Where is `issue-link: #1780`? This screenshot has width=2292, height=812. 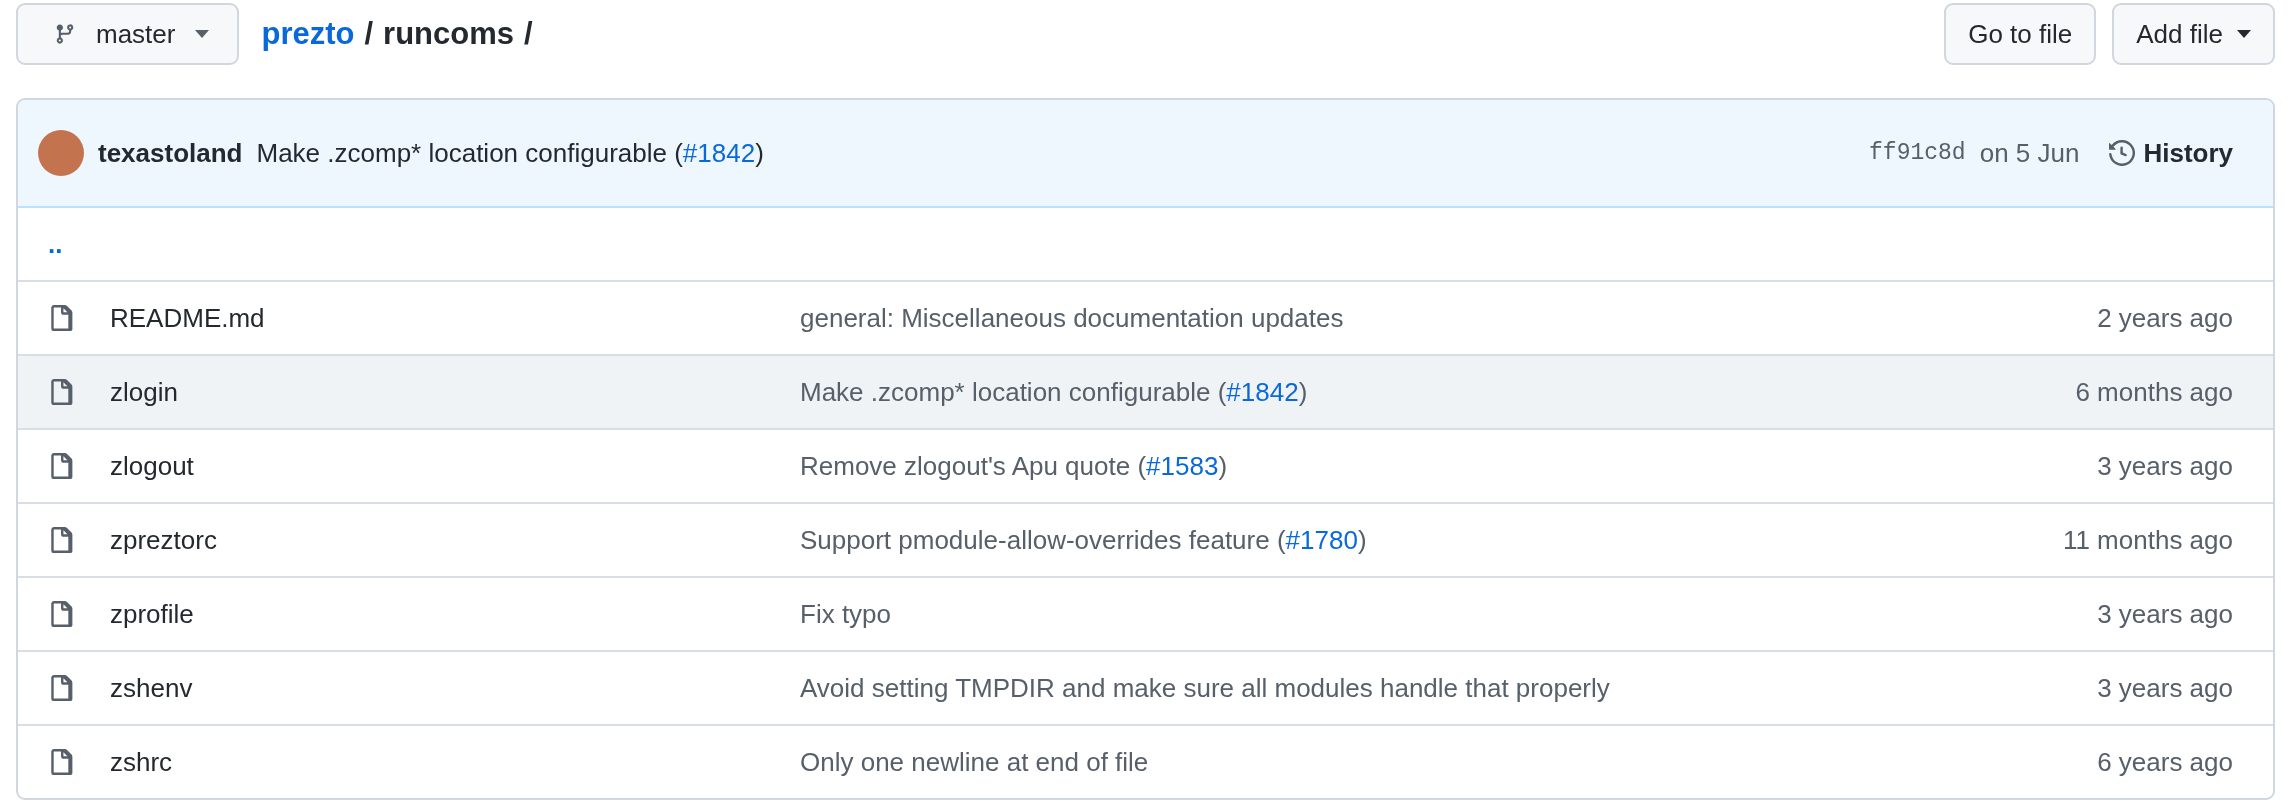 issue-link: #1780 is located at coordinates (1321, 539).